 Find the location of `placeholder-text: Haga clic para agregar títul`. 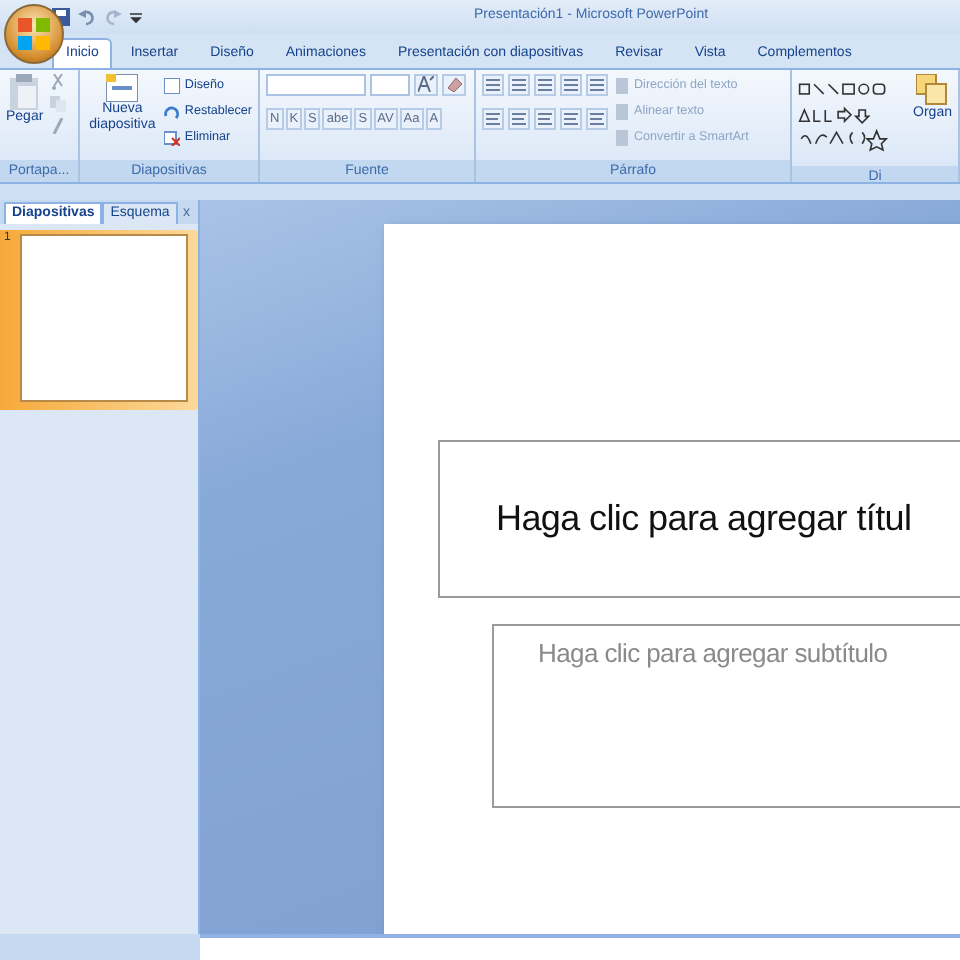

placeholder-text: Haga clic para agregar títul is located at coordinates (704, 519).